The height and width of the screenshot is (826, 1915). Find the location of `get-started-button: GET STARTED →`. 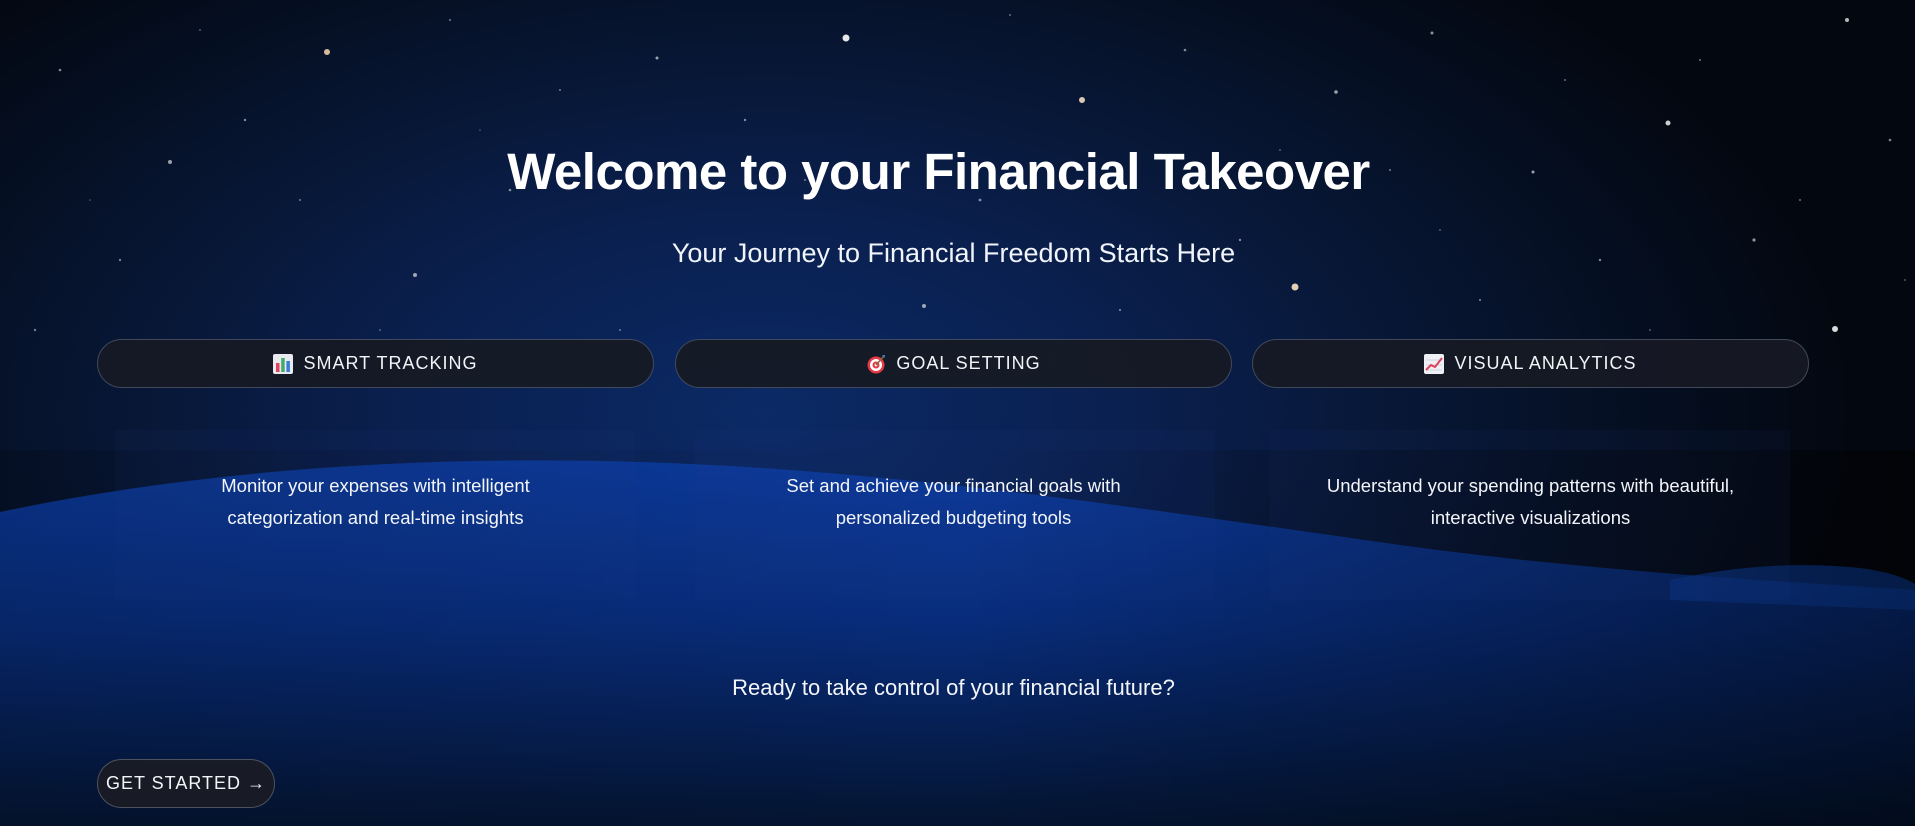

get-started-button: GET STARTED → is located at coordinates (186, 783).